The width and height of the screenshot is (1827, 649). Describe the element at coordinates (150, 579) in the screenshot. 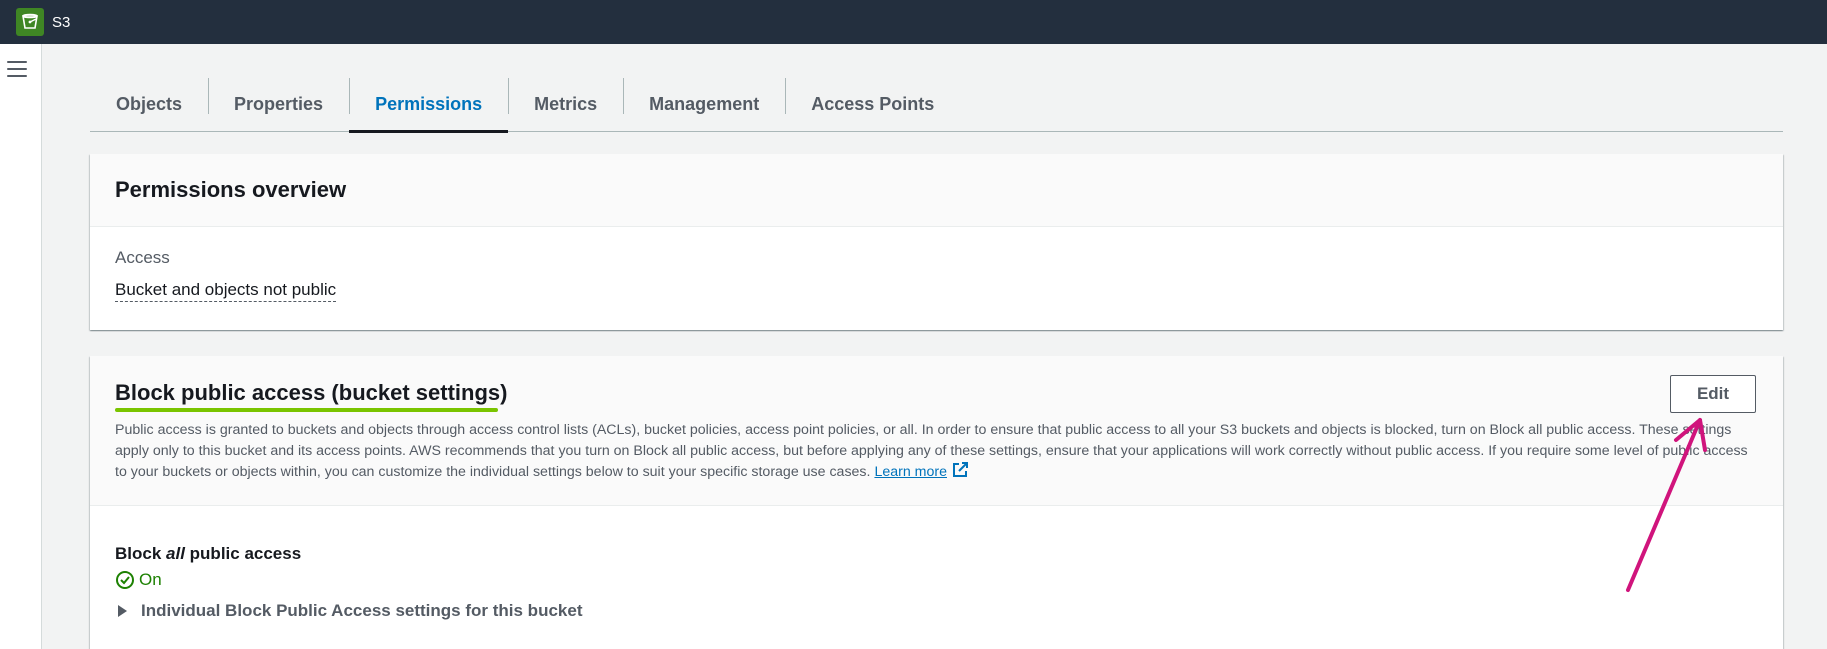

I see `status-text: On` at that location.